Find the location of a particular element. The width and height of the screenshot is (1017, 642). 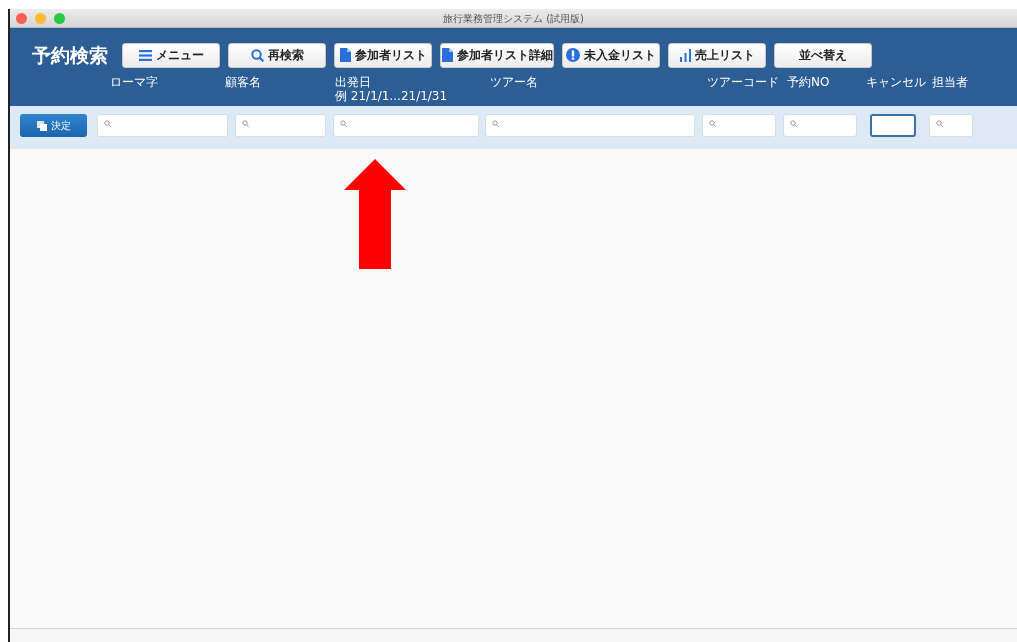

page-title: 予約検索 is located at coordinates (70, 55).